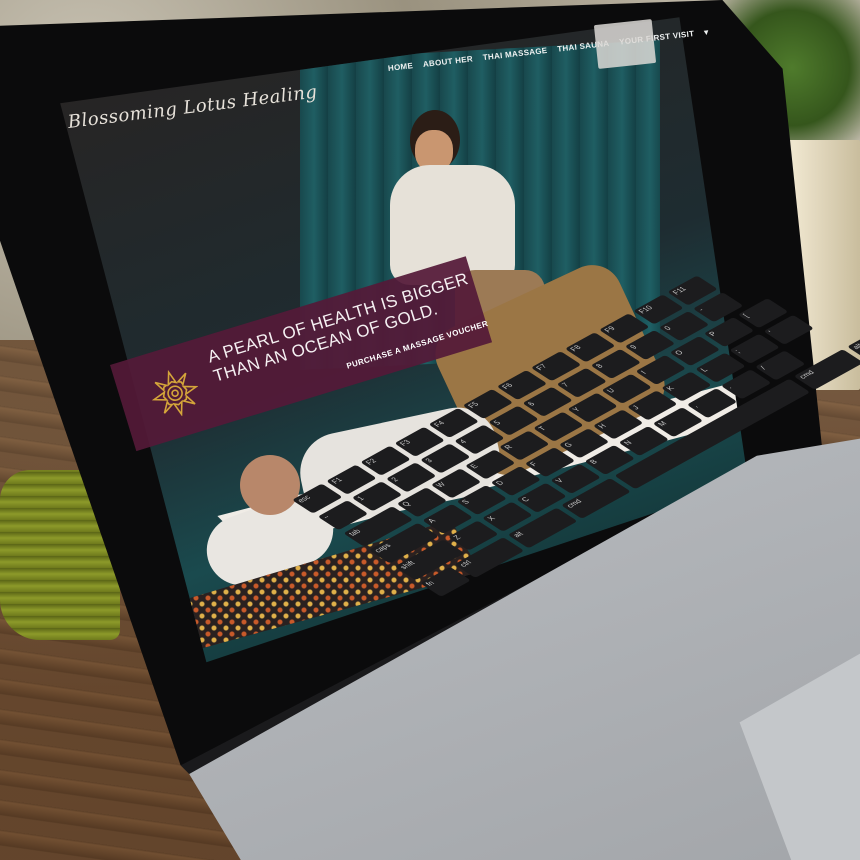 The height and width of the screenshot is (860, 860). What do you see at coordinates (706, 32) in the screenshot?
I see `chevron-down-icon: ▾` at bounding box center [706, 32].